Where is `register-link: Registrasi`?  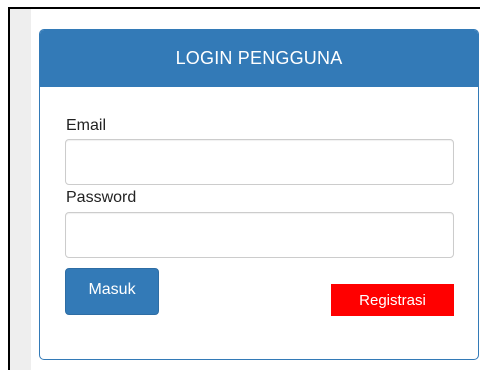
register-link: Registrasi is located at coordinates (392, 300).